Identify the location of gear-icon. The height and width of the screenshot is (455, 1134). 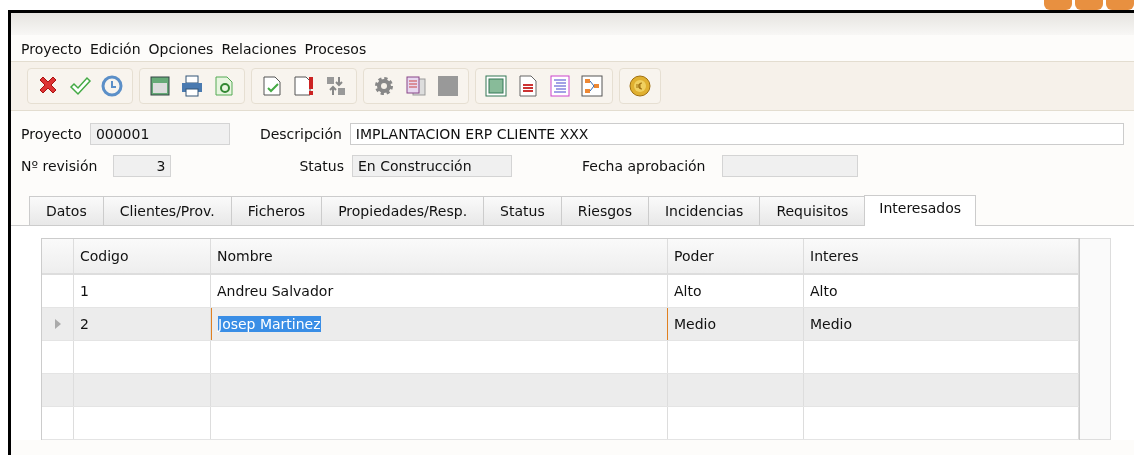
(384, 86).